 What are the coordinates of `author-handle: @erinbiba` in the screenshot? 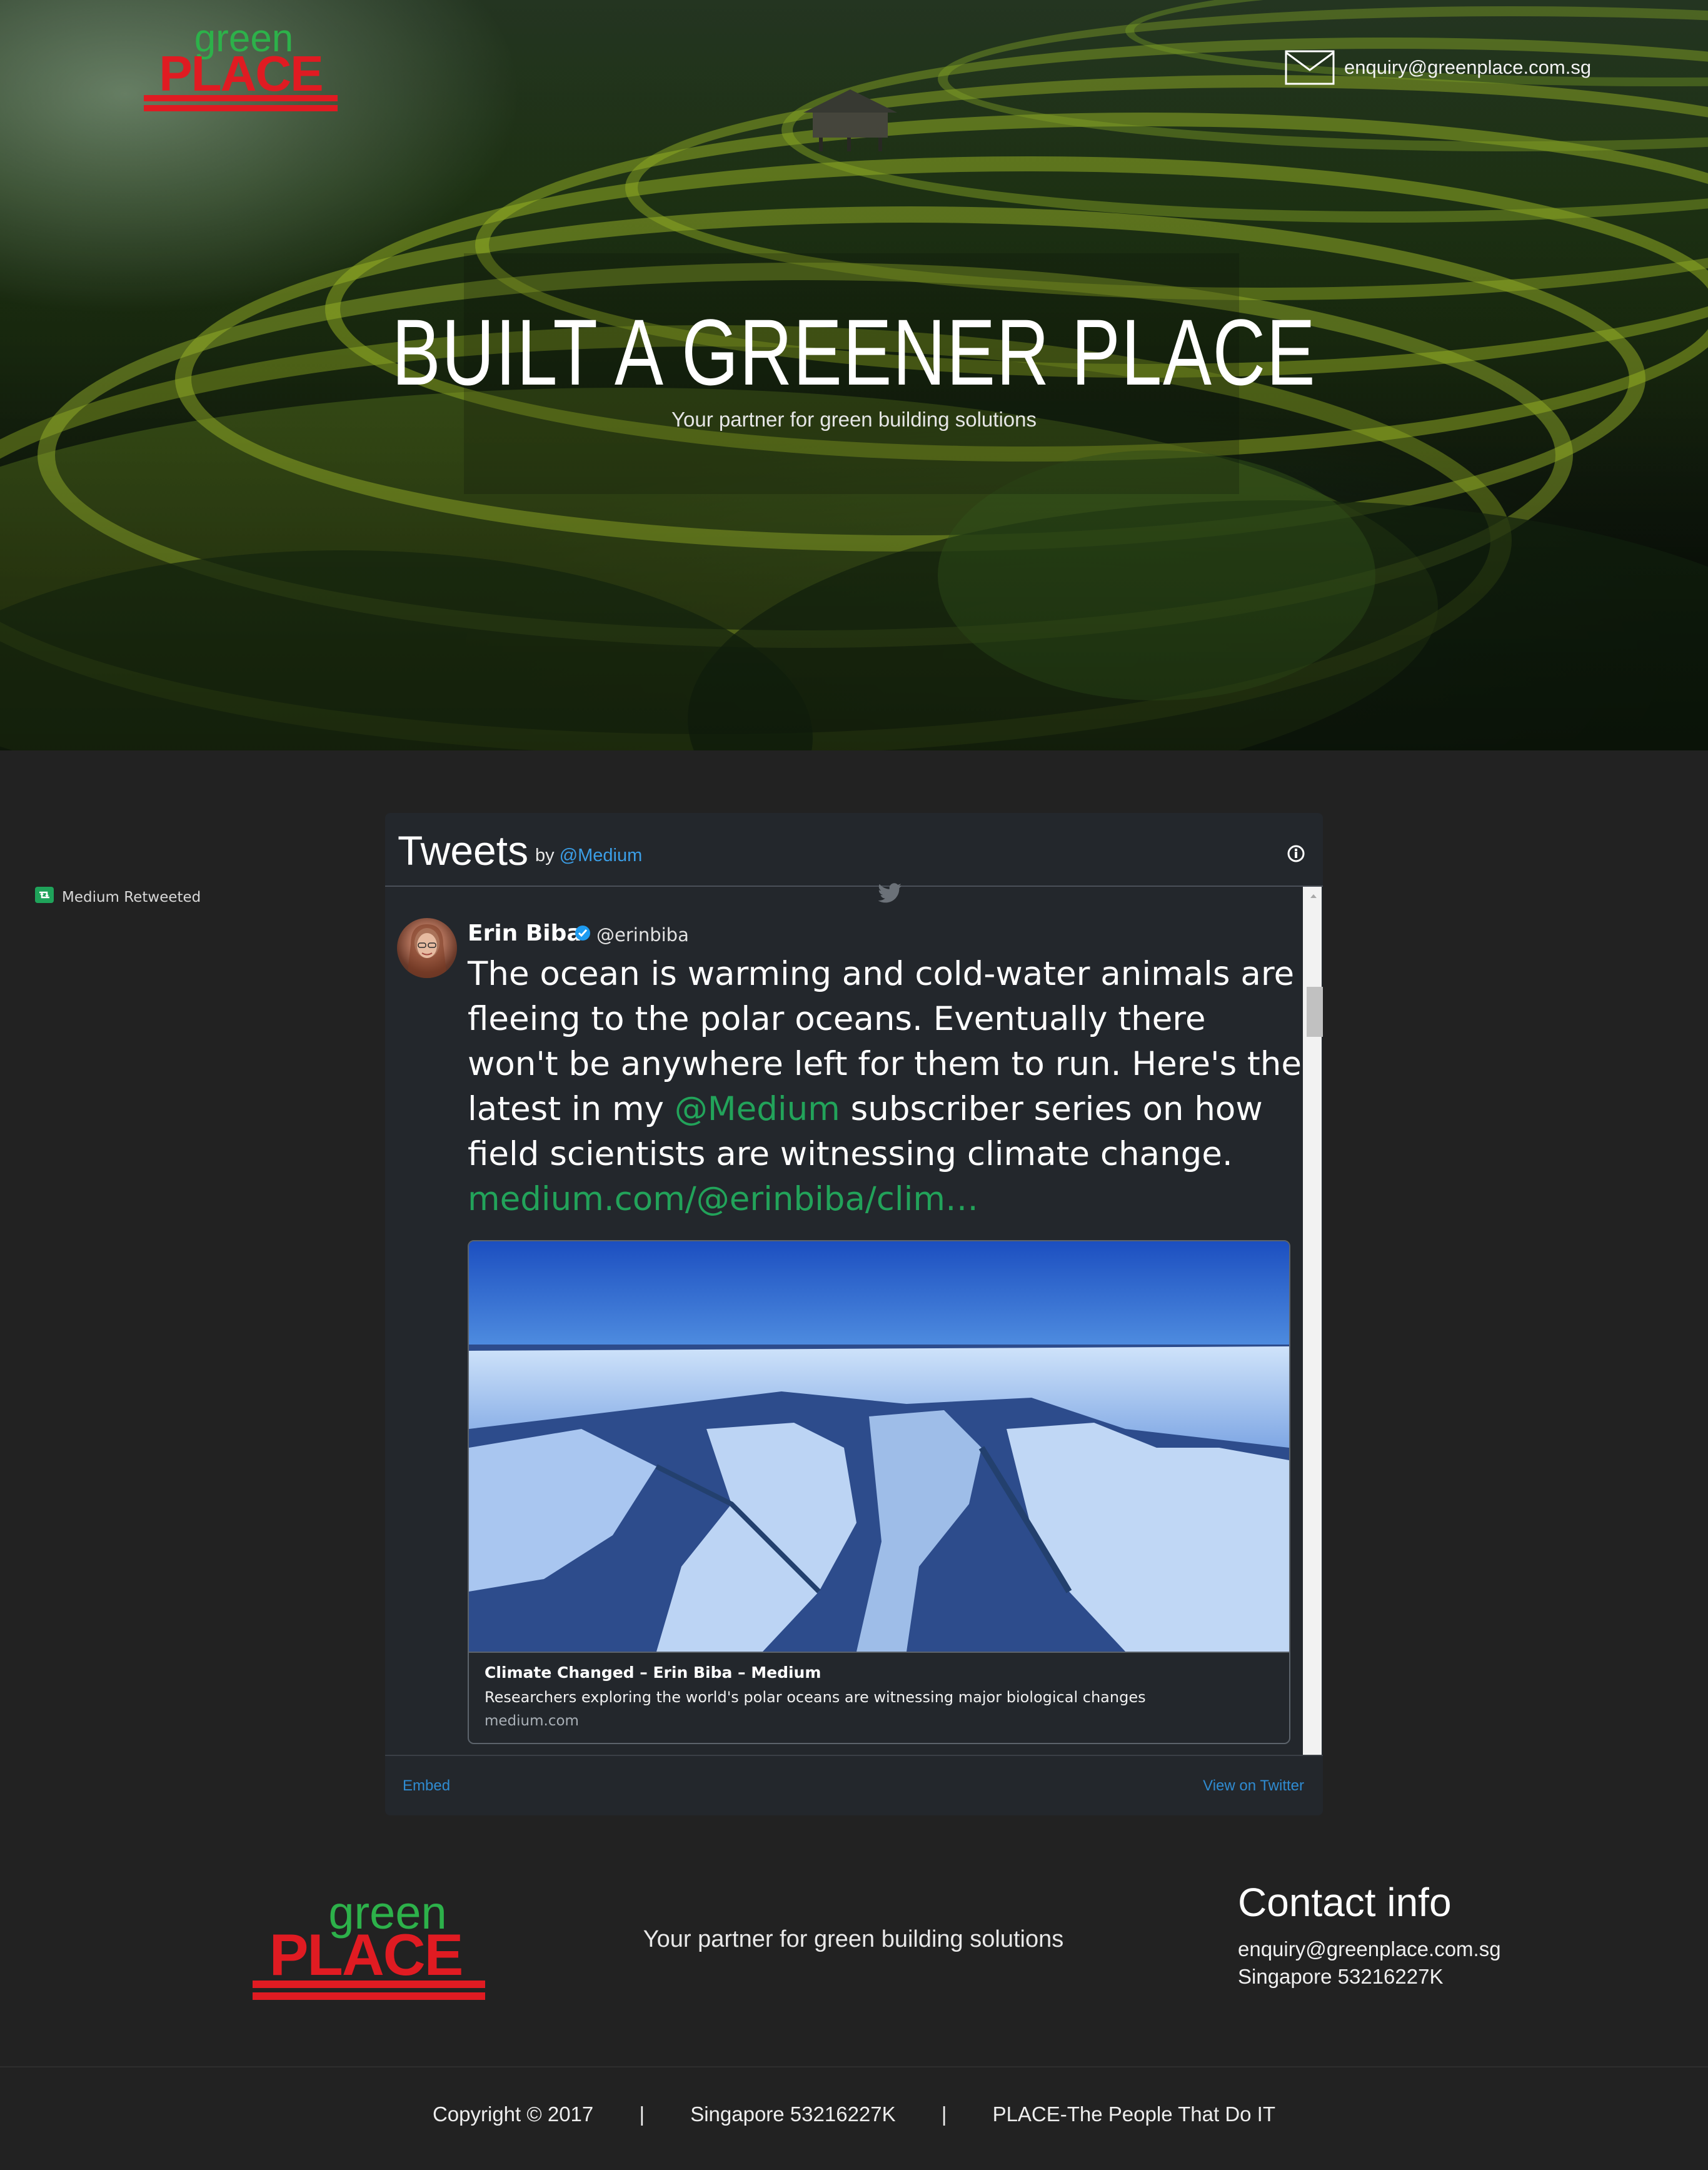 It's located at (642, 935).